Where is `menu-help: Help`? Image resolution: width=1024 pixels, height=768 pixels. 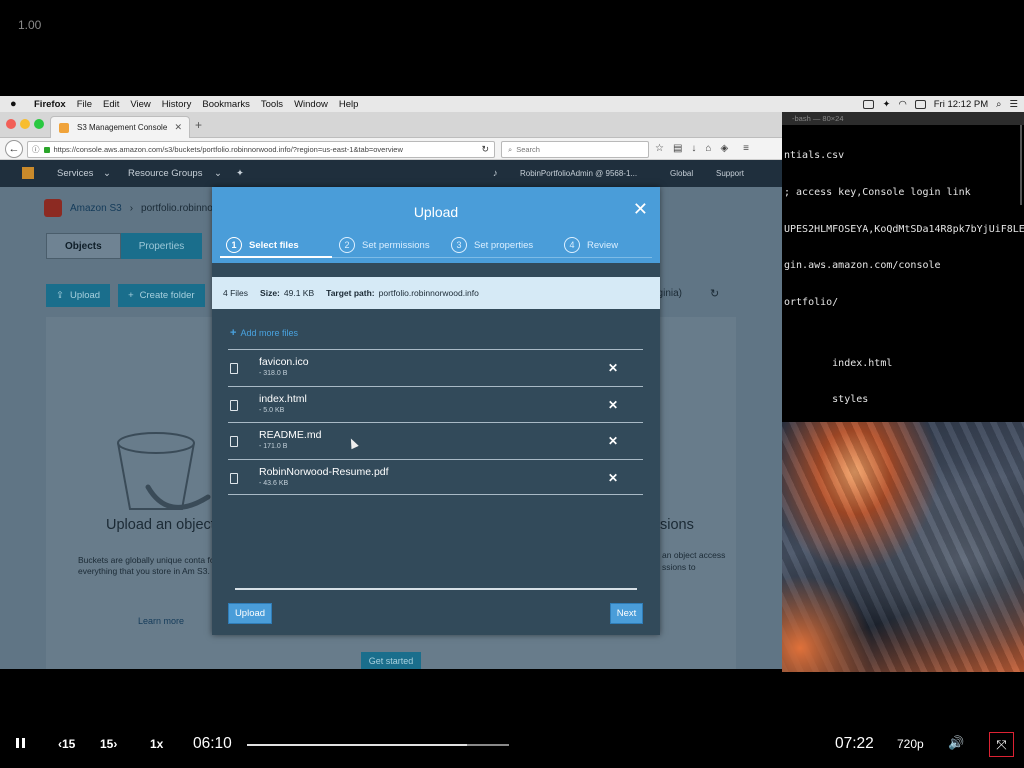
menu-help: Help is located at coordinates (349, 104).